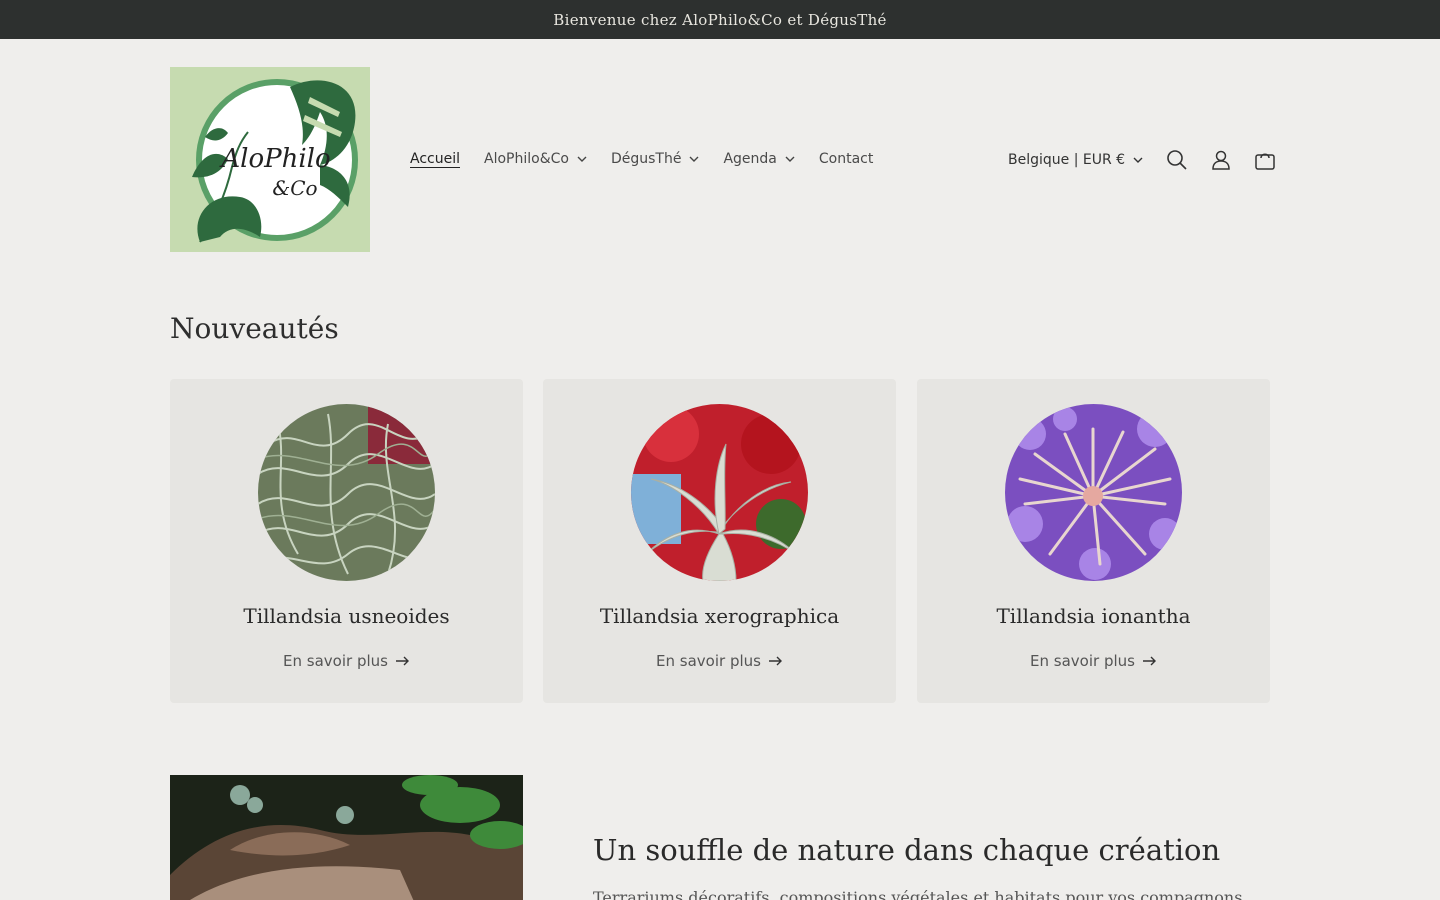  I want to click on cart-icon, so click(1265, 161).